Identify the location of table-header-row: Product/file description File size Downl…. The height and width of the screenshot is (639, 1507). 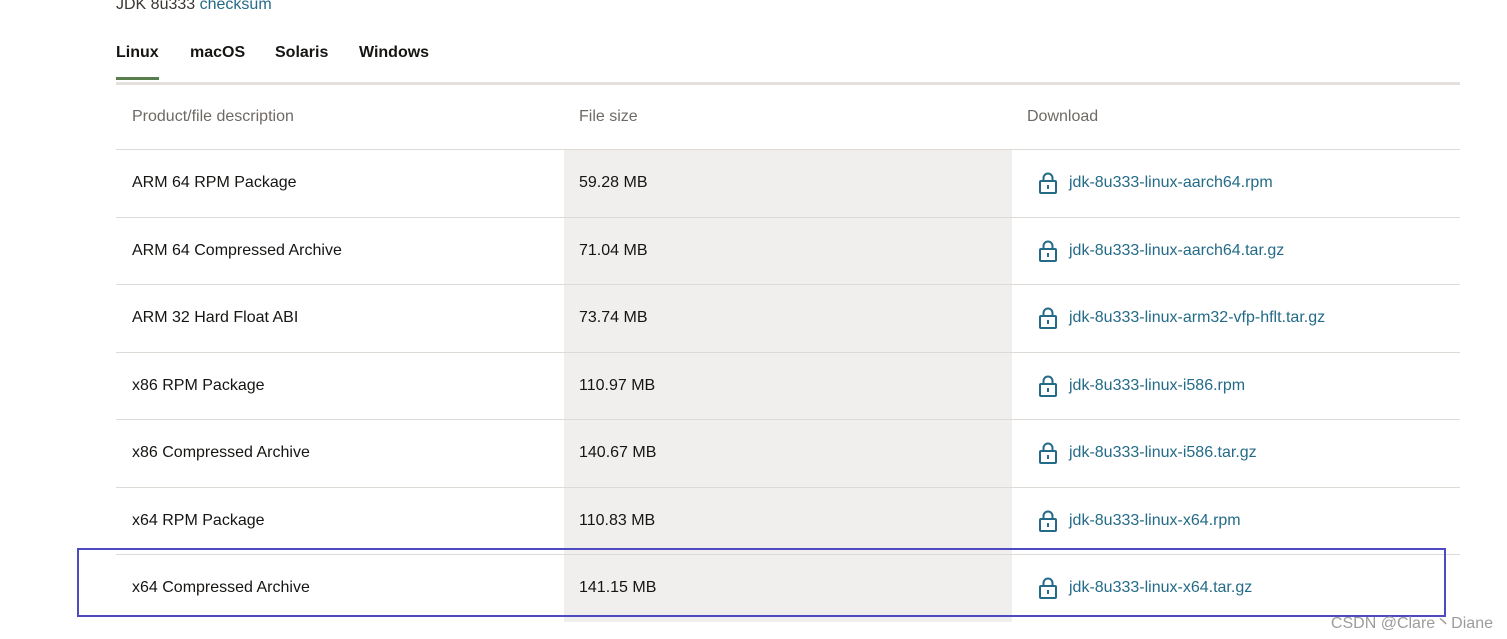
(788, 117).